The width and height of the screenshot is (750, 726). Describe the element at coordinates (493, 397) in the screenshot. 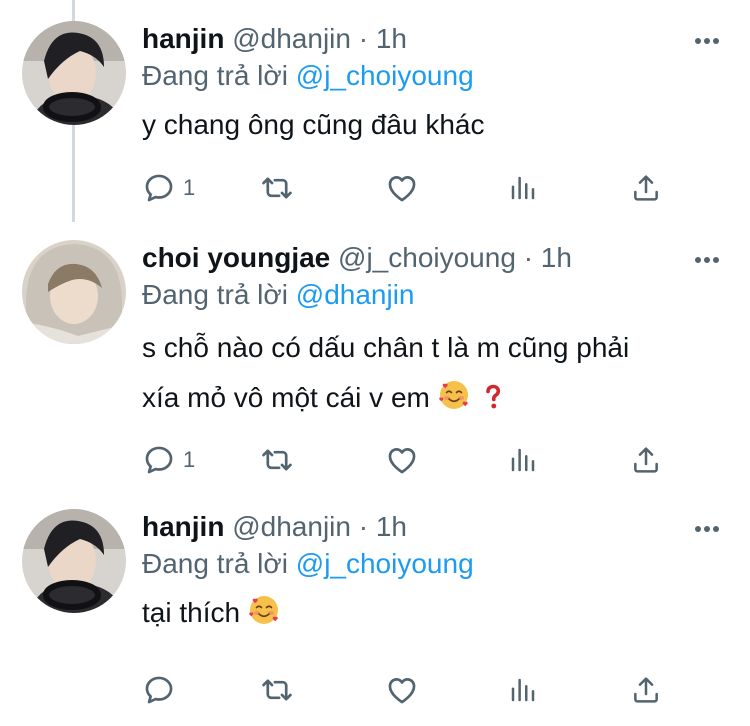

I see `question-mark-emoji` at that location.